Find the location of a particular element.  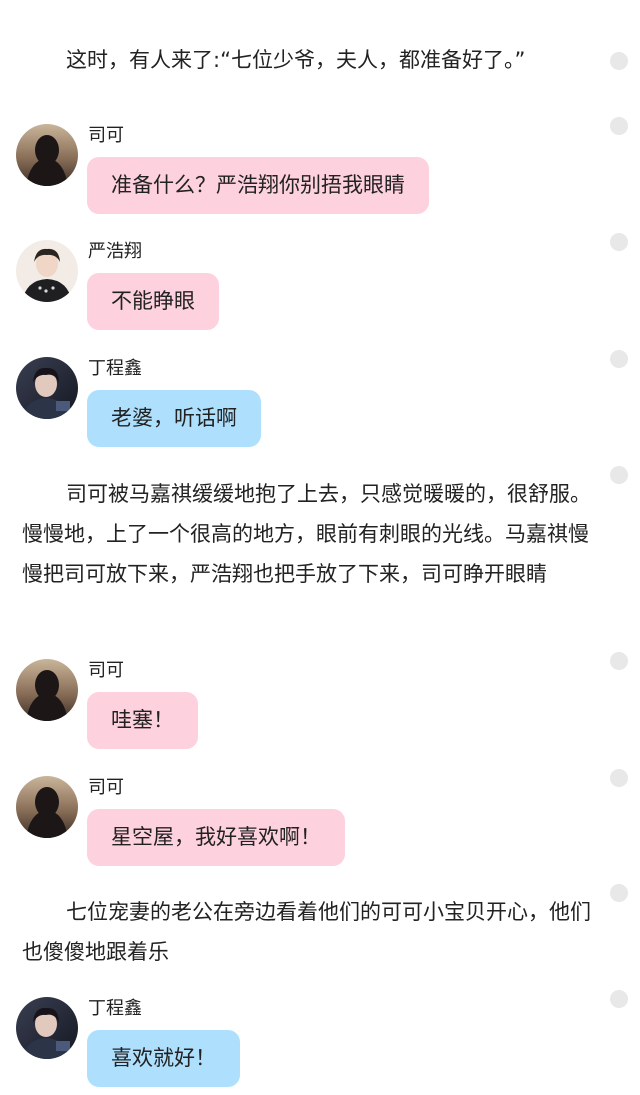

chat-message: 丁程鑫 喜欢就好！ is located at coordinates (311, 1046).